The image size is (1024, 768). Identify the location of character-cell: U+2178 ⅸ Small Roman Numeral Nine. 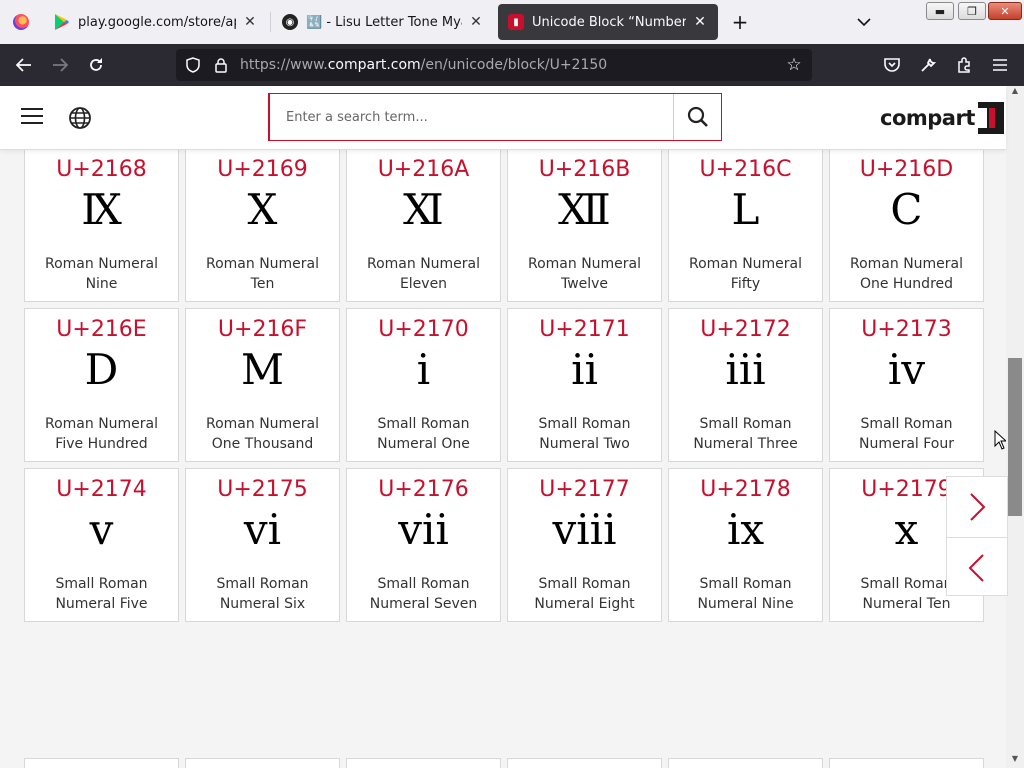
(745, 545).